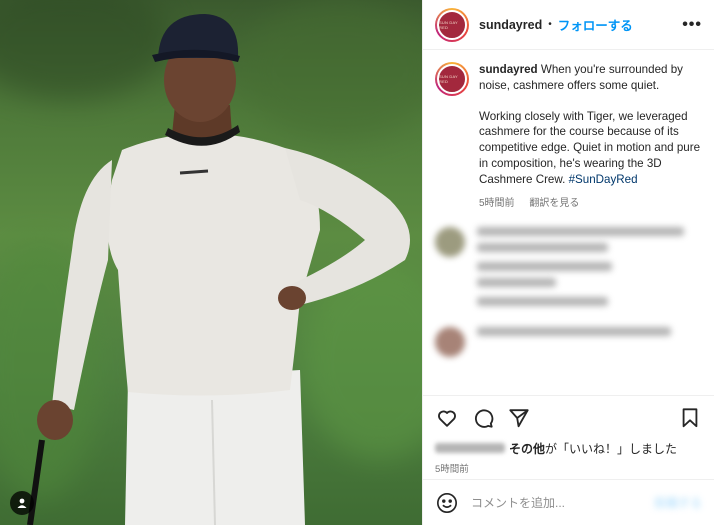 The image size is (714, 525). I want to click on blurred-comments, so click(568, 292).